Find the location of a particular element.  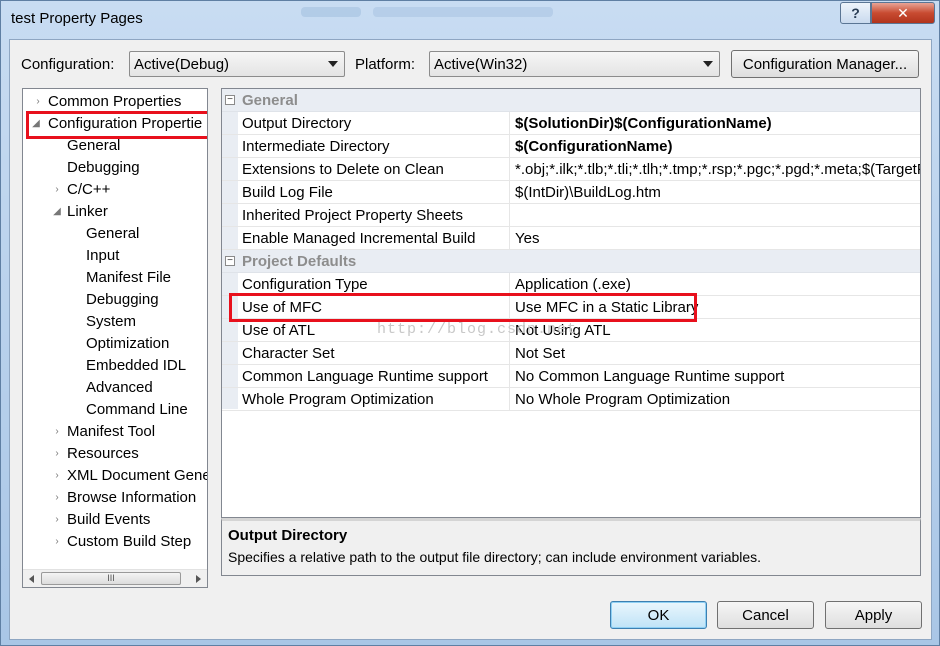

property-row-inherited-property-sheets: Inherited Project Property Sheets is located at coordinates (571, 215).